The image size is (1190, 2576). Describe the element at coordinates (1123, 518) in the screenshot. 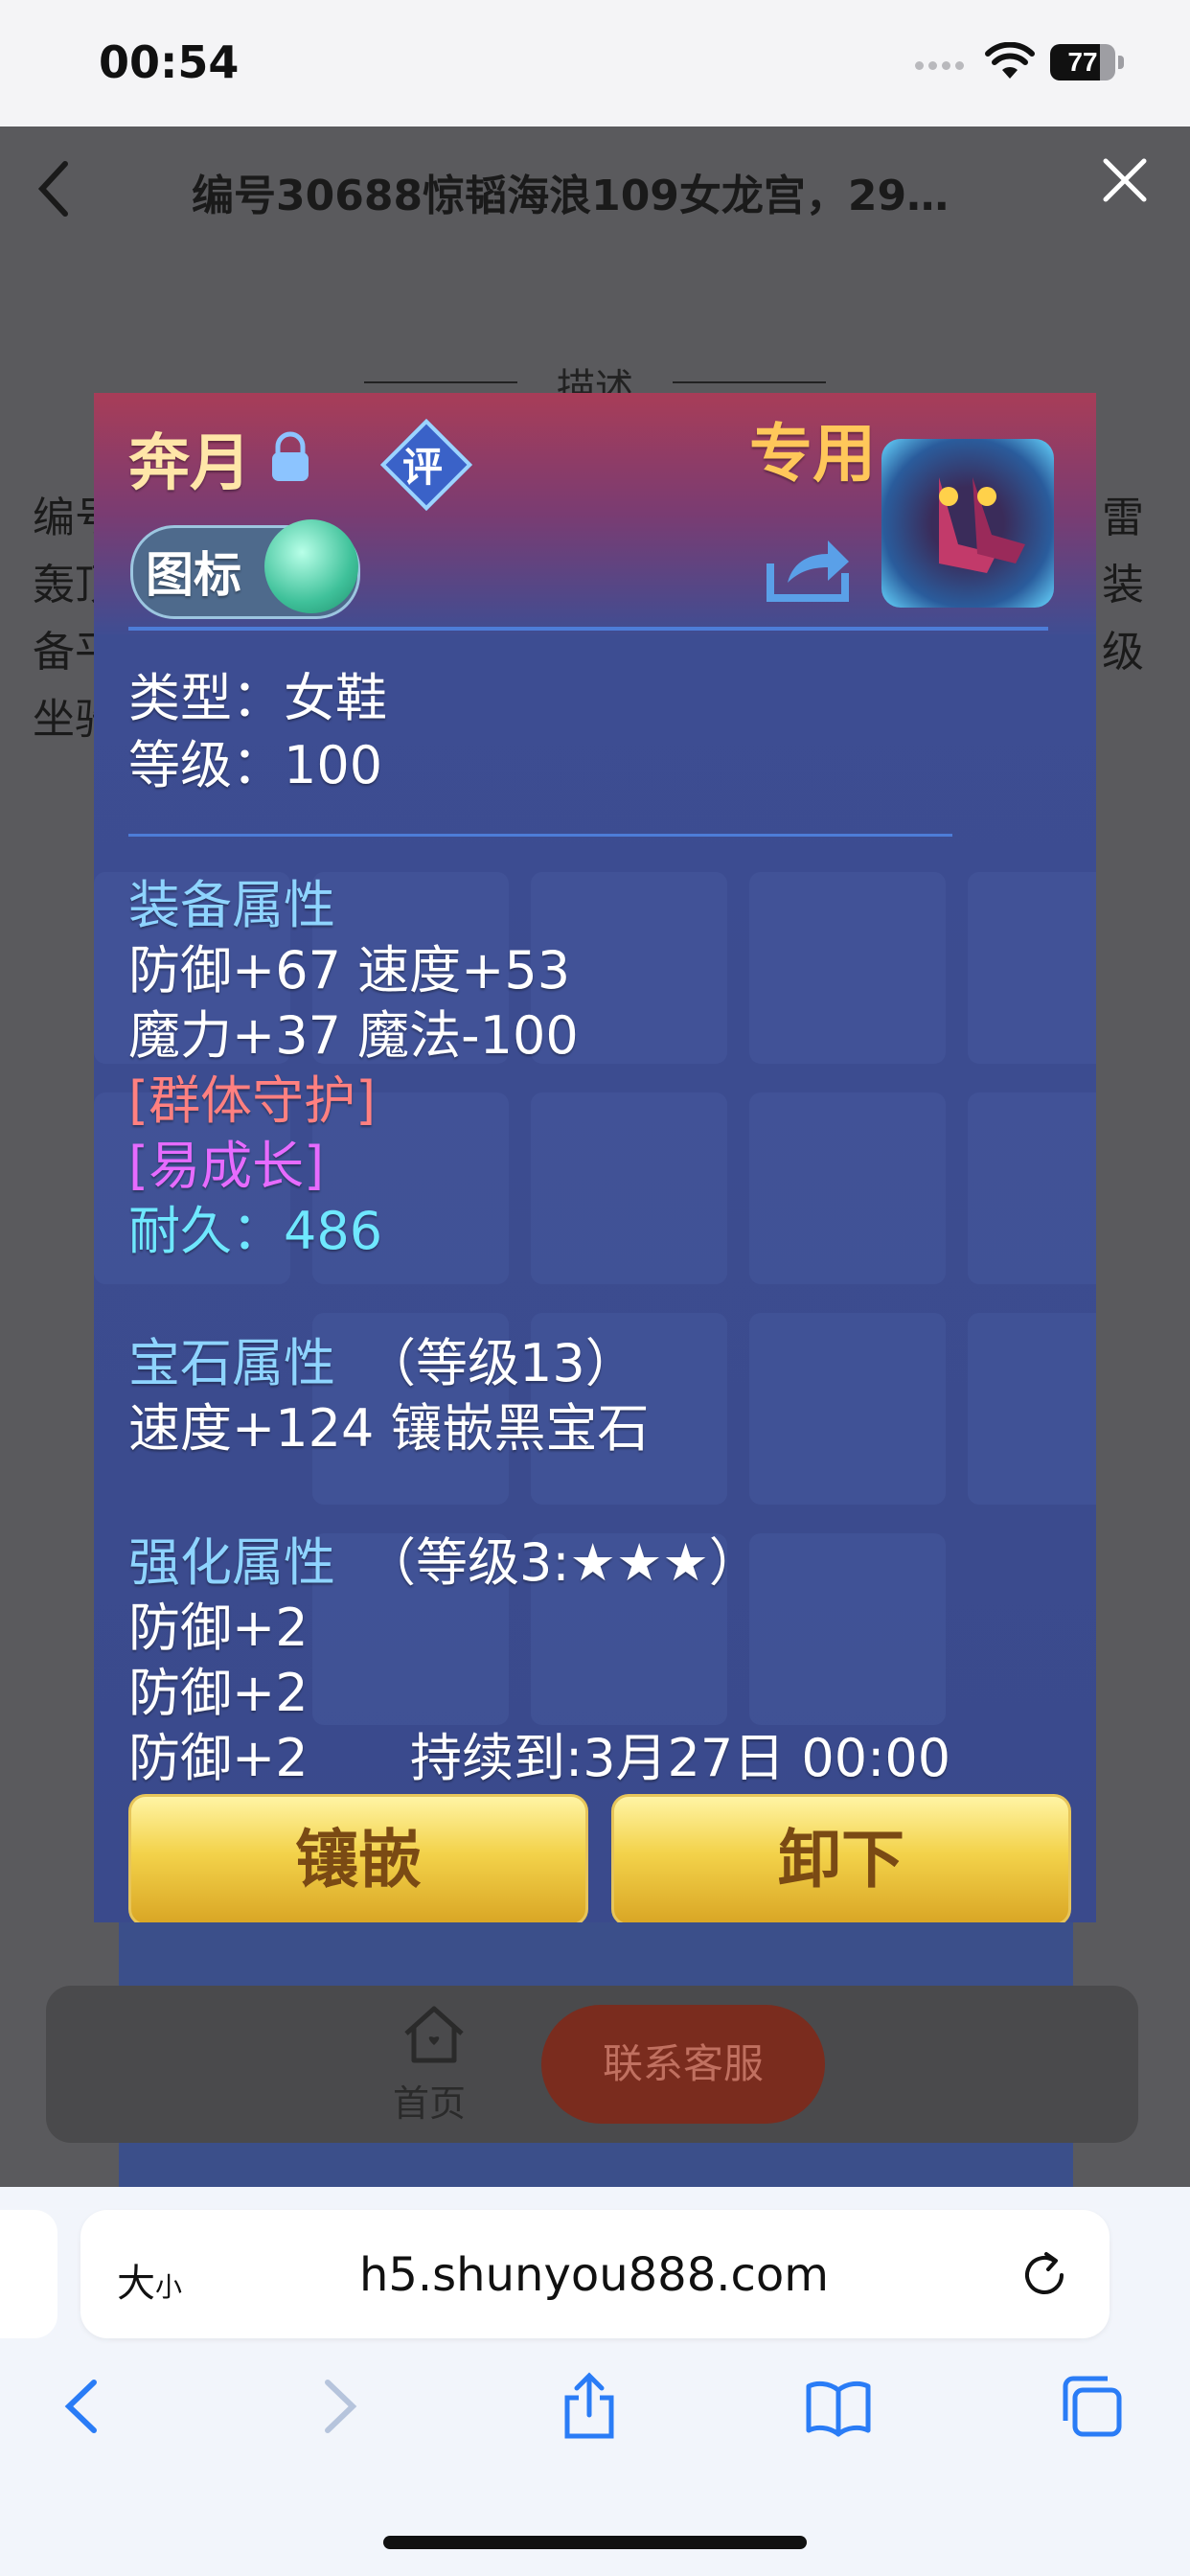

I see `bg-text: 雷` at that location.